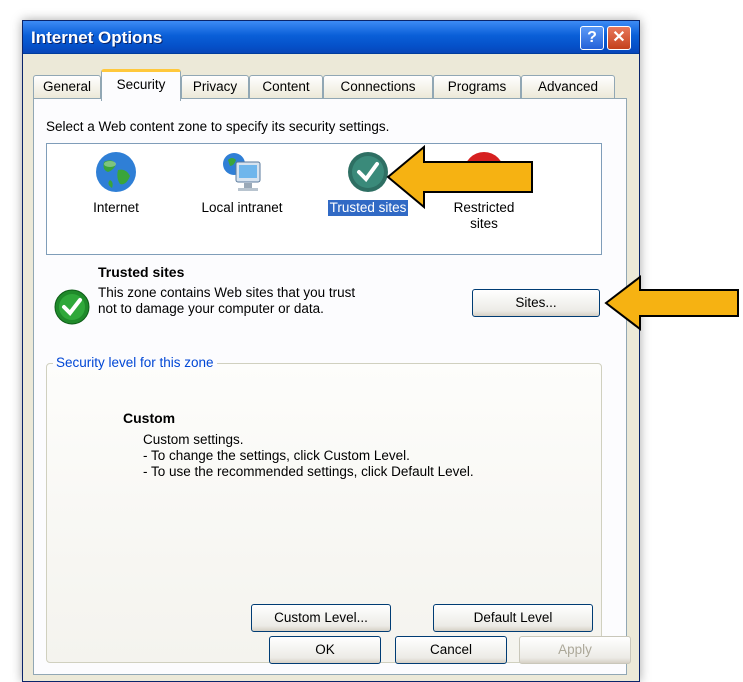 Image resolution: width=743 pixels, height=682 pixels. I want to click on close-button: ✕, so click(619, 38).